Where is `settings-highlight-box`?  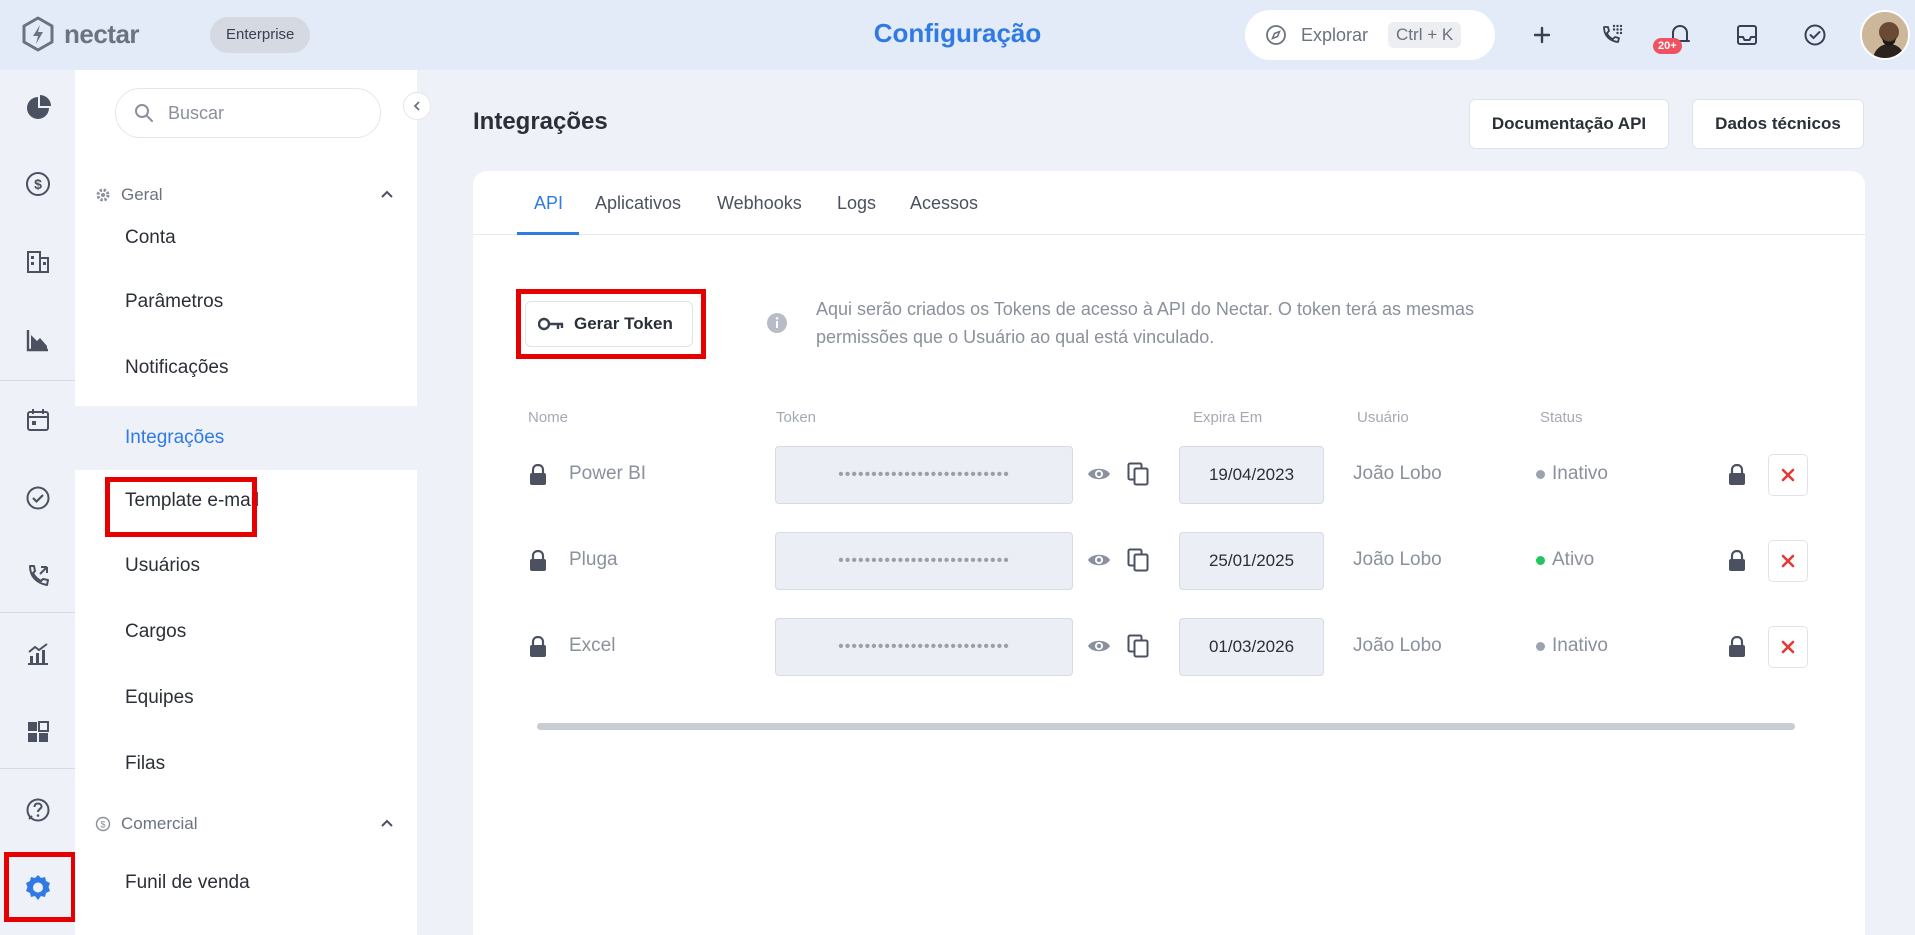 settings-highlight-box is located at coordinates (40, 887).